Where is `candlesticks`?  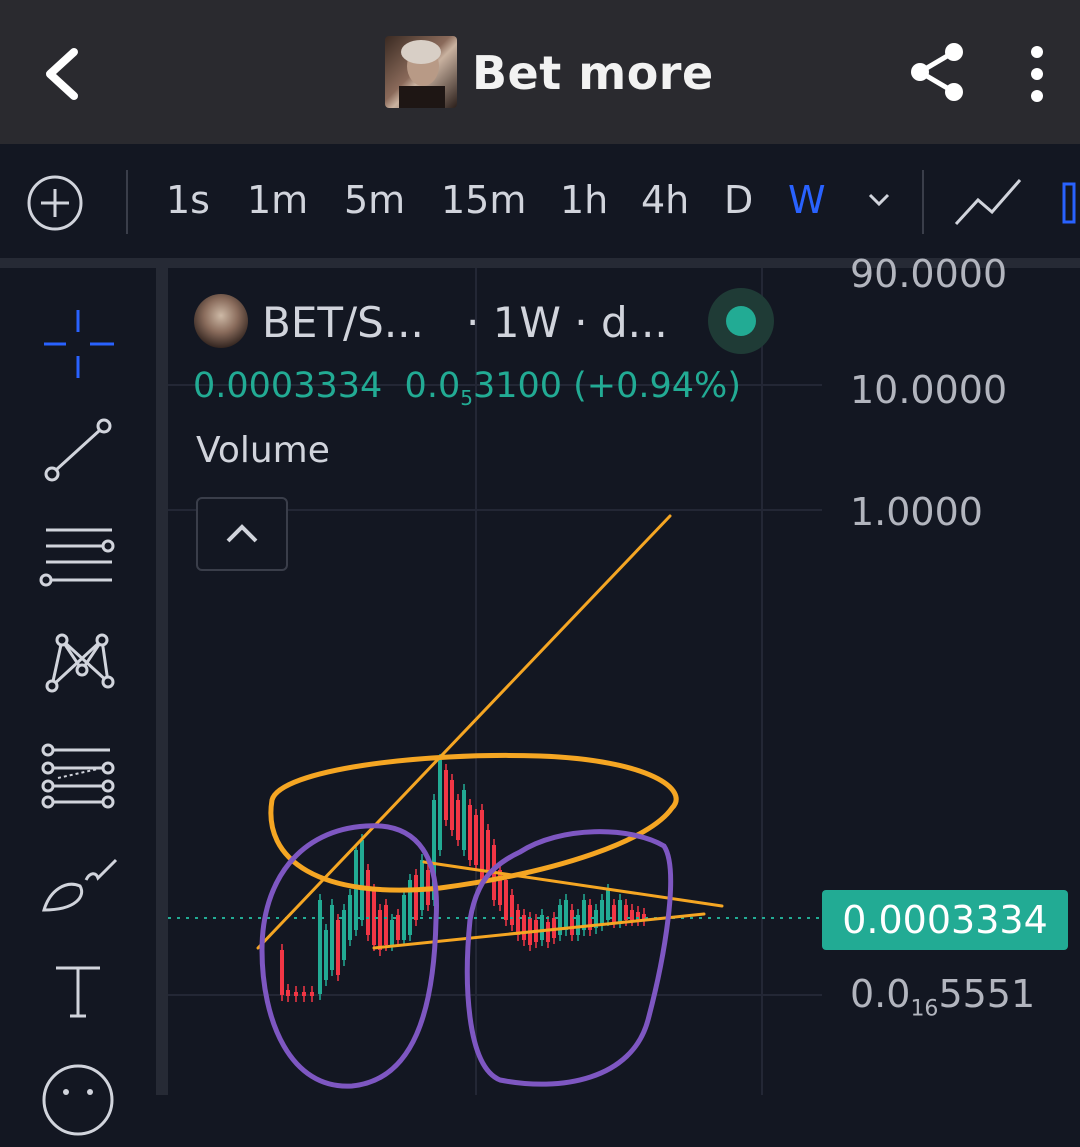
candlesticks is located at coordinates (463, 878).